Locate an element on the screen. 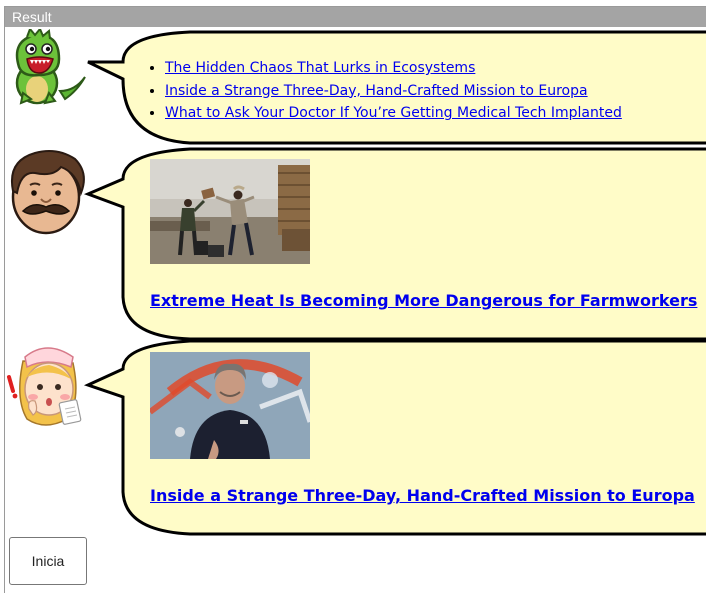 The image size is (706, 593). surprised-nurse-icon is located at coordinates (44, 386).